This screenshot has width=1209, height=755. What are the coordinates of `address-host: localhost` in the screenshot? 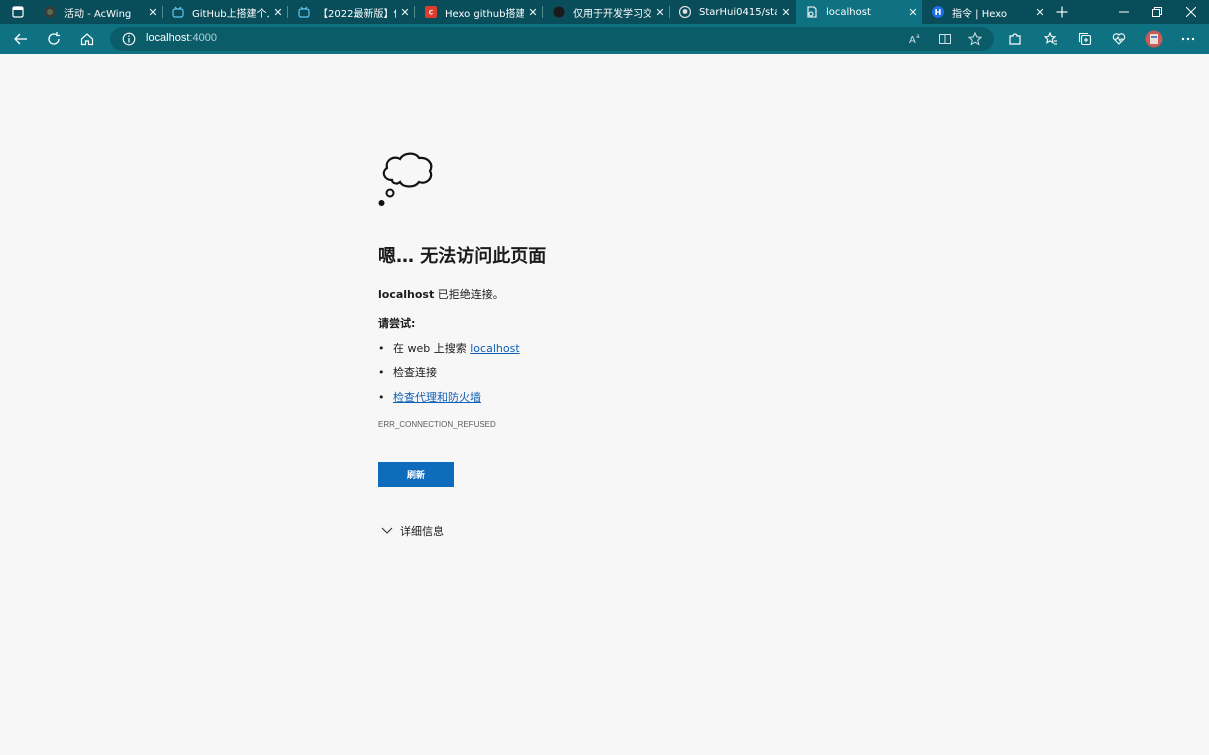 It's located at (168, 38).